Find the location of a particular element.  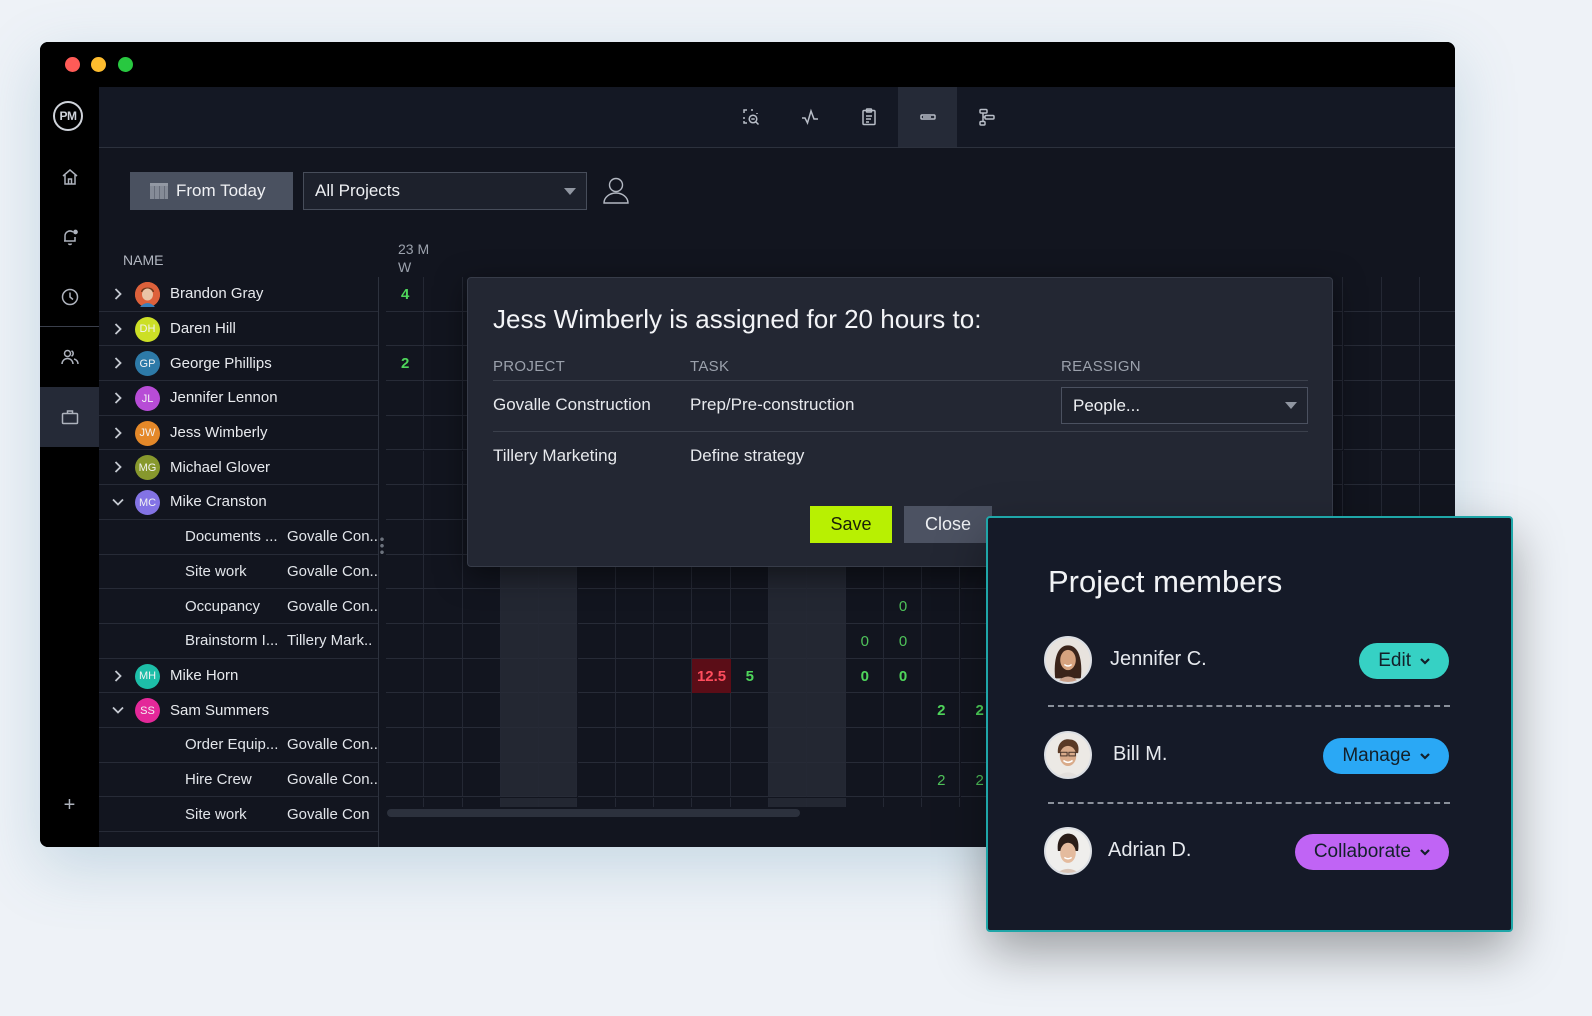

sidebar-item-notifications is located at coordinates (69, 237).